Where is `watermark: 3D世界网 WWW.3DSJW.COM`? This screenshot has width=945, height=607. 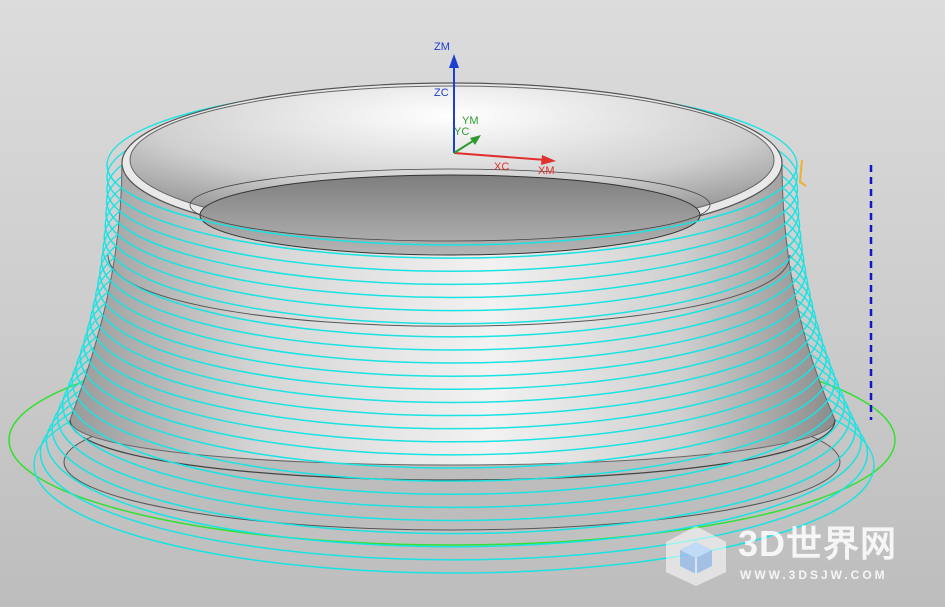 watermark: 3D世界网 WWW.3DSJW.COM is located at coordinates (795, 555).